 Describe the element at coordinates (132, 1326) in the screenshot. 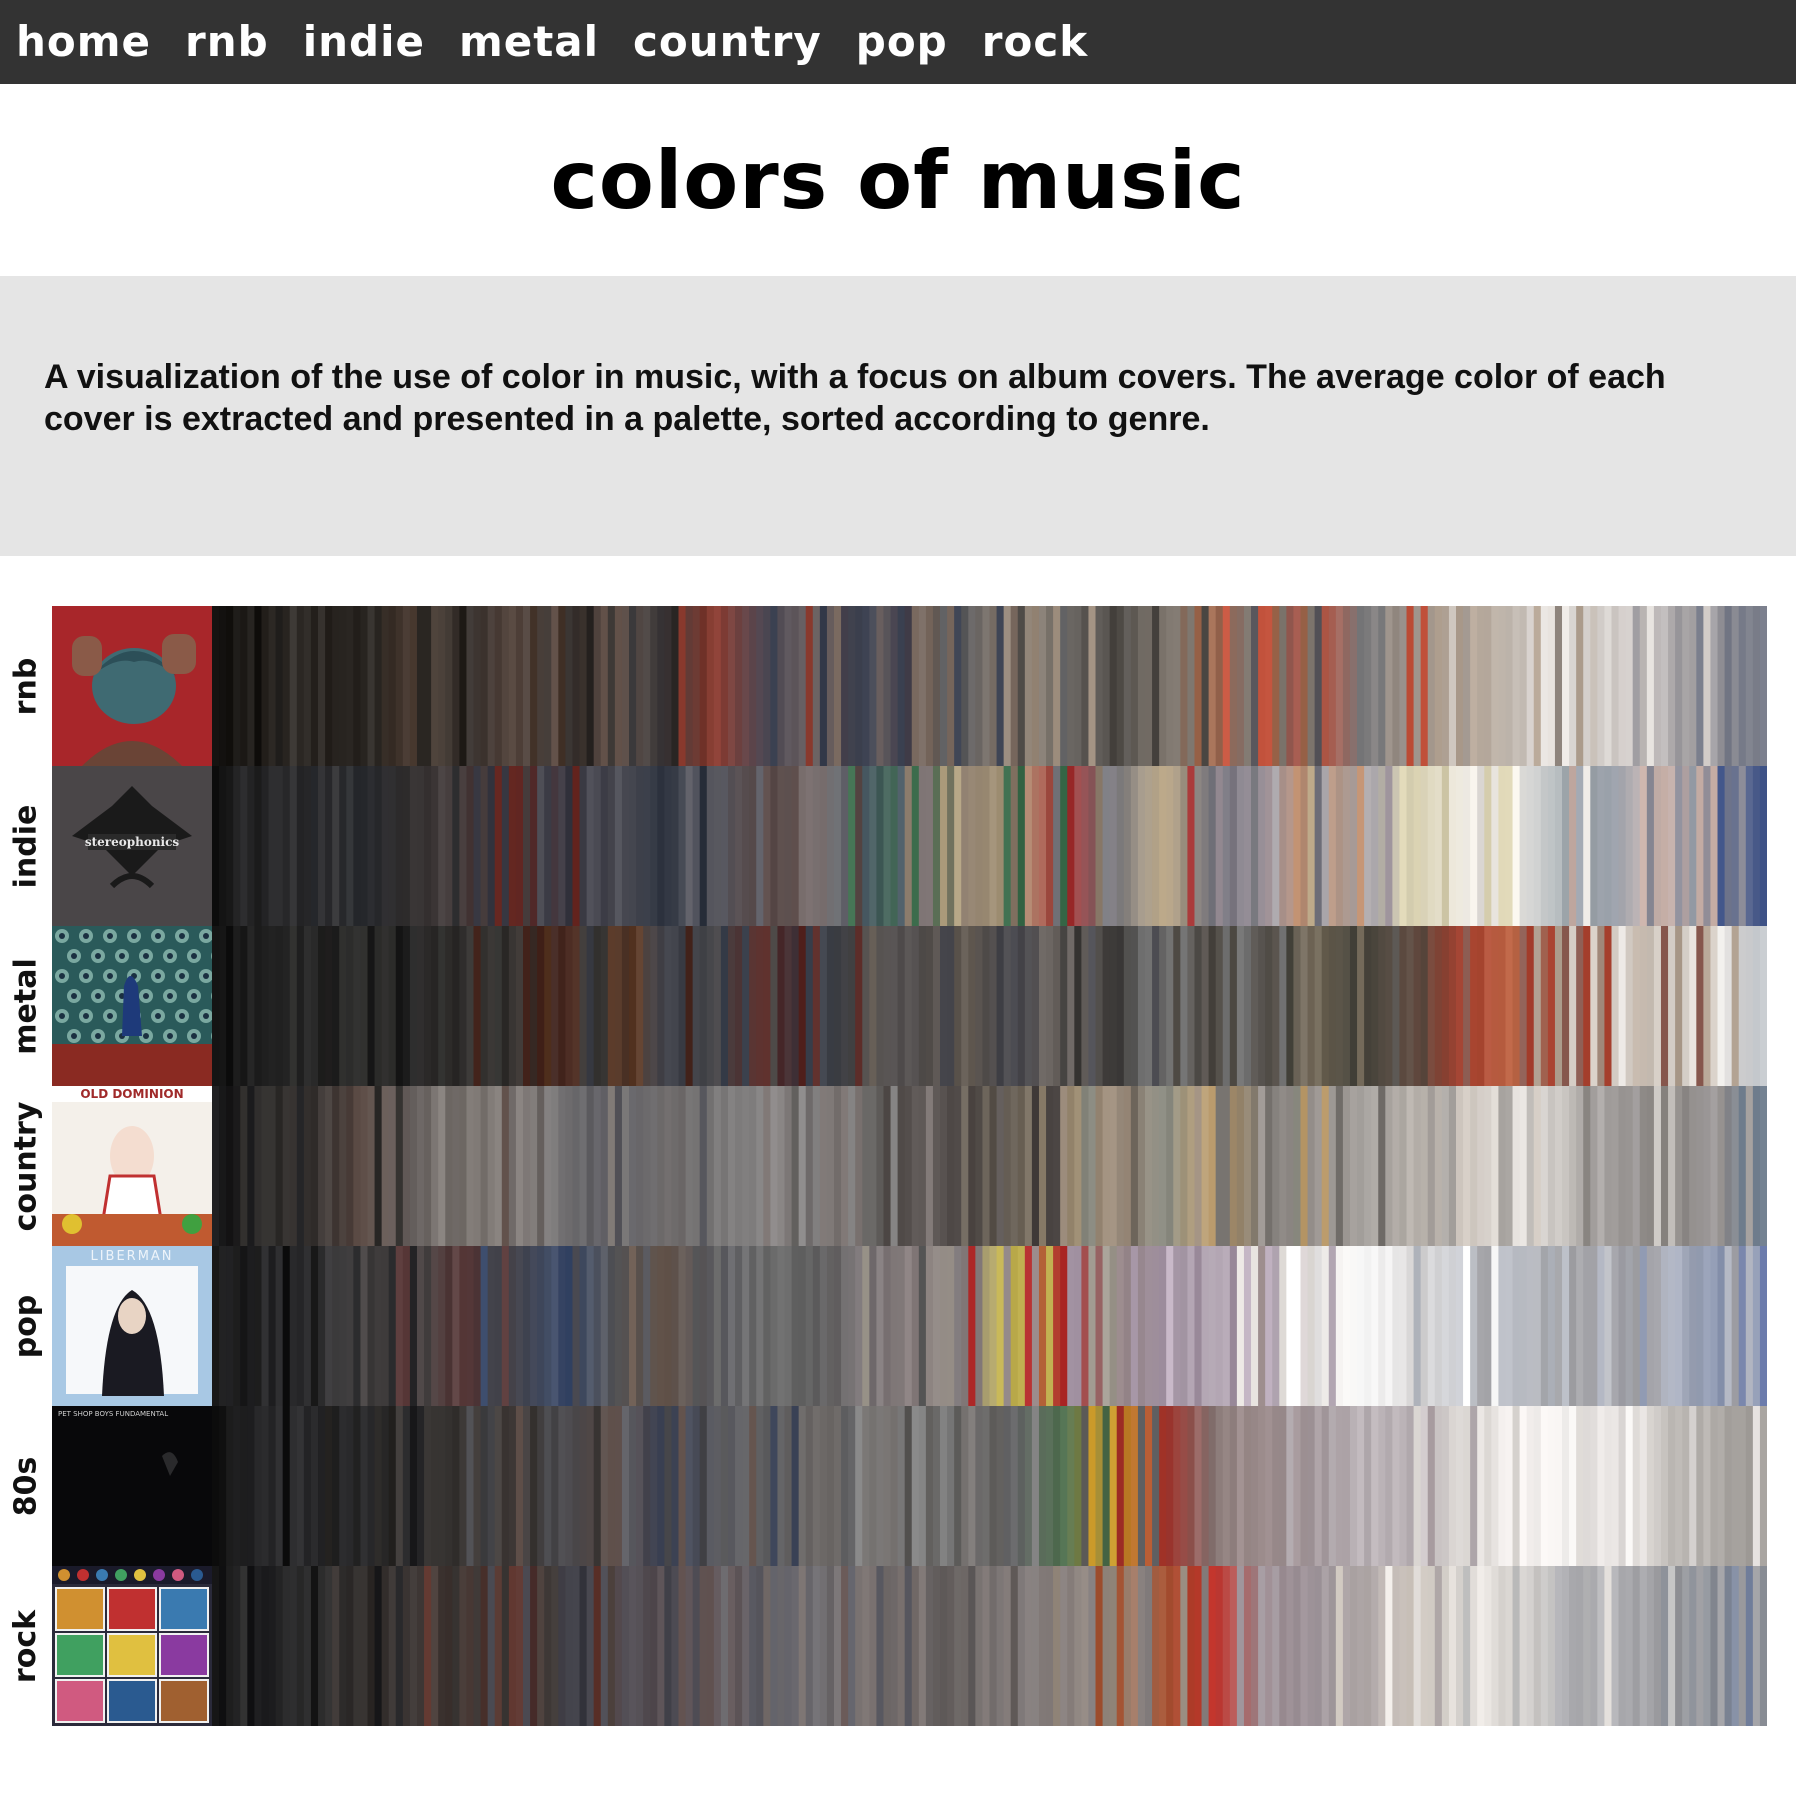

I see `album-cover: LIBERMAN` at that location.